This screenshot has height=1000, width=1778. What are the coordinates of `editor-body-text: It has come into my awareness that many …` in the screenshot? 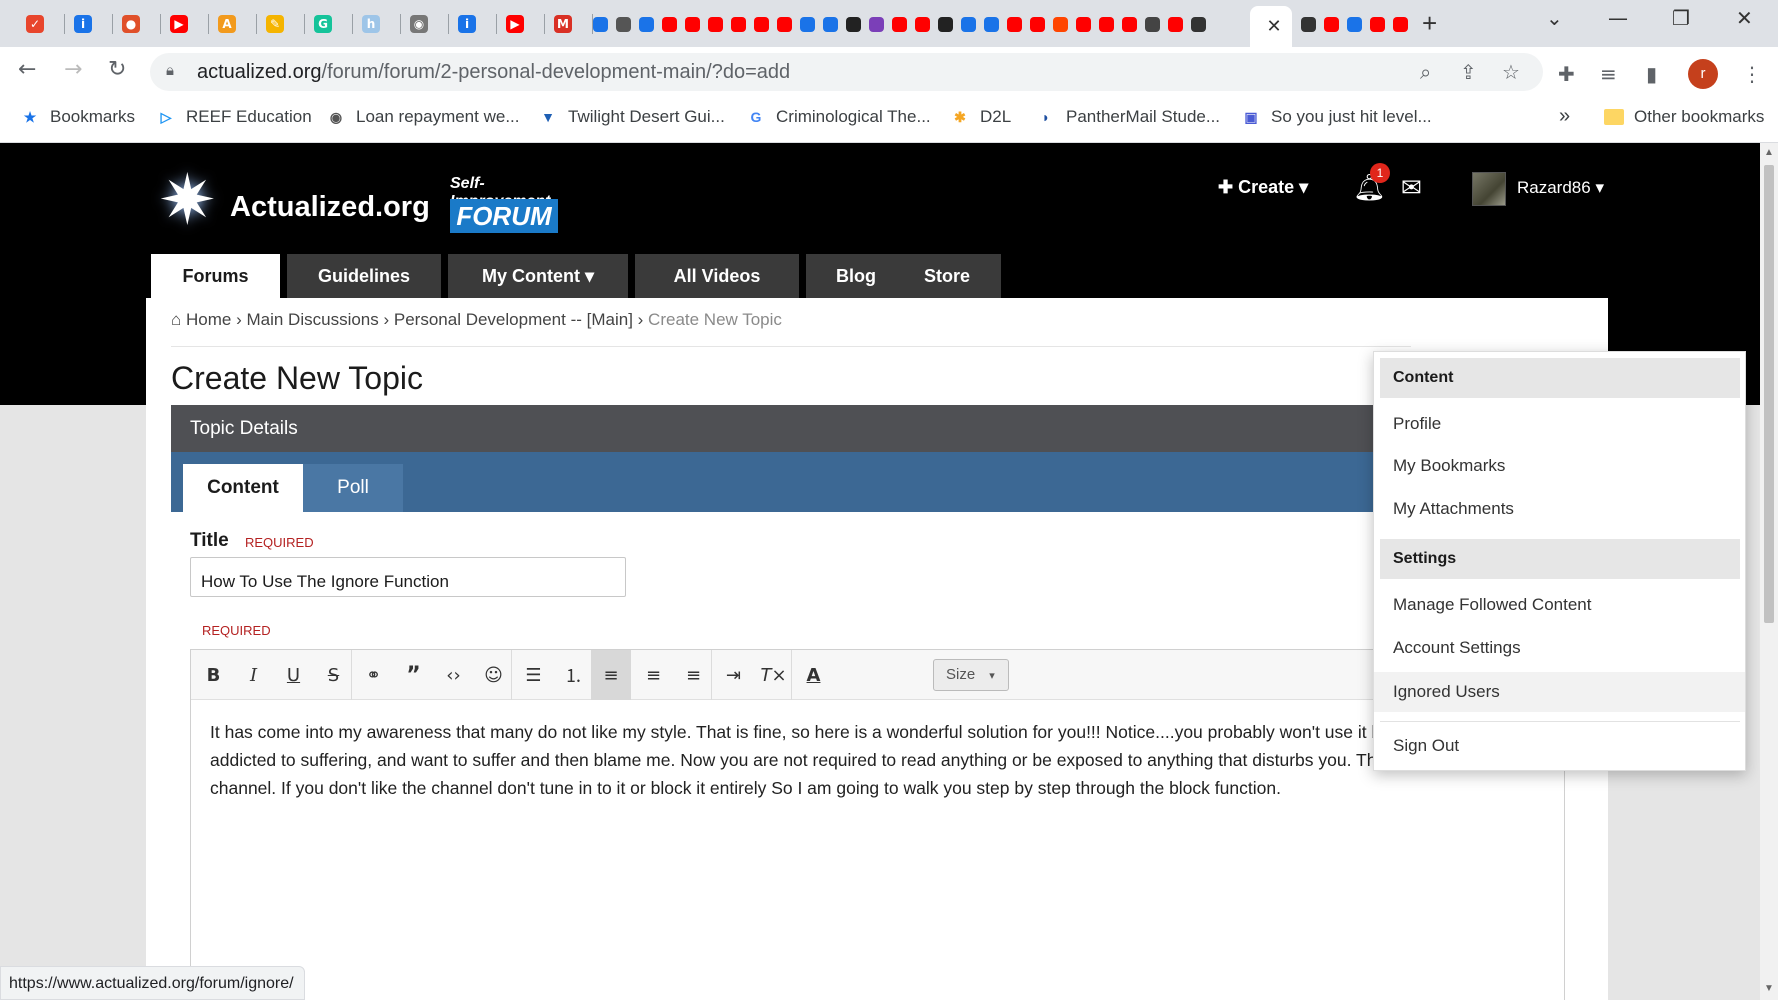 It's located at (880, 760).